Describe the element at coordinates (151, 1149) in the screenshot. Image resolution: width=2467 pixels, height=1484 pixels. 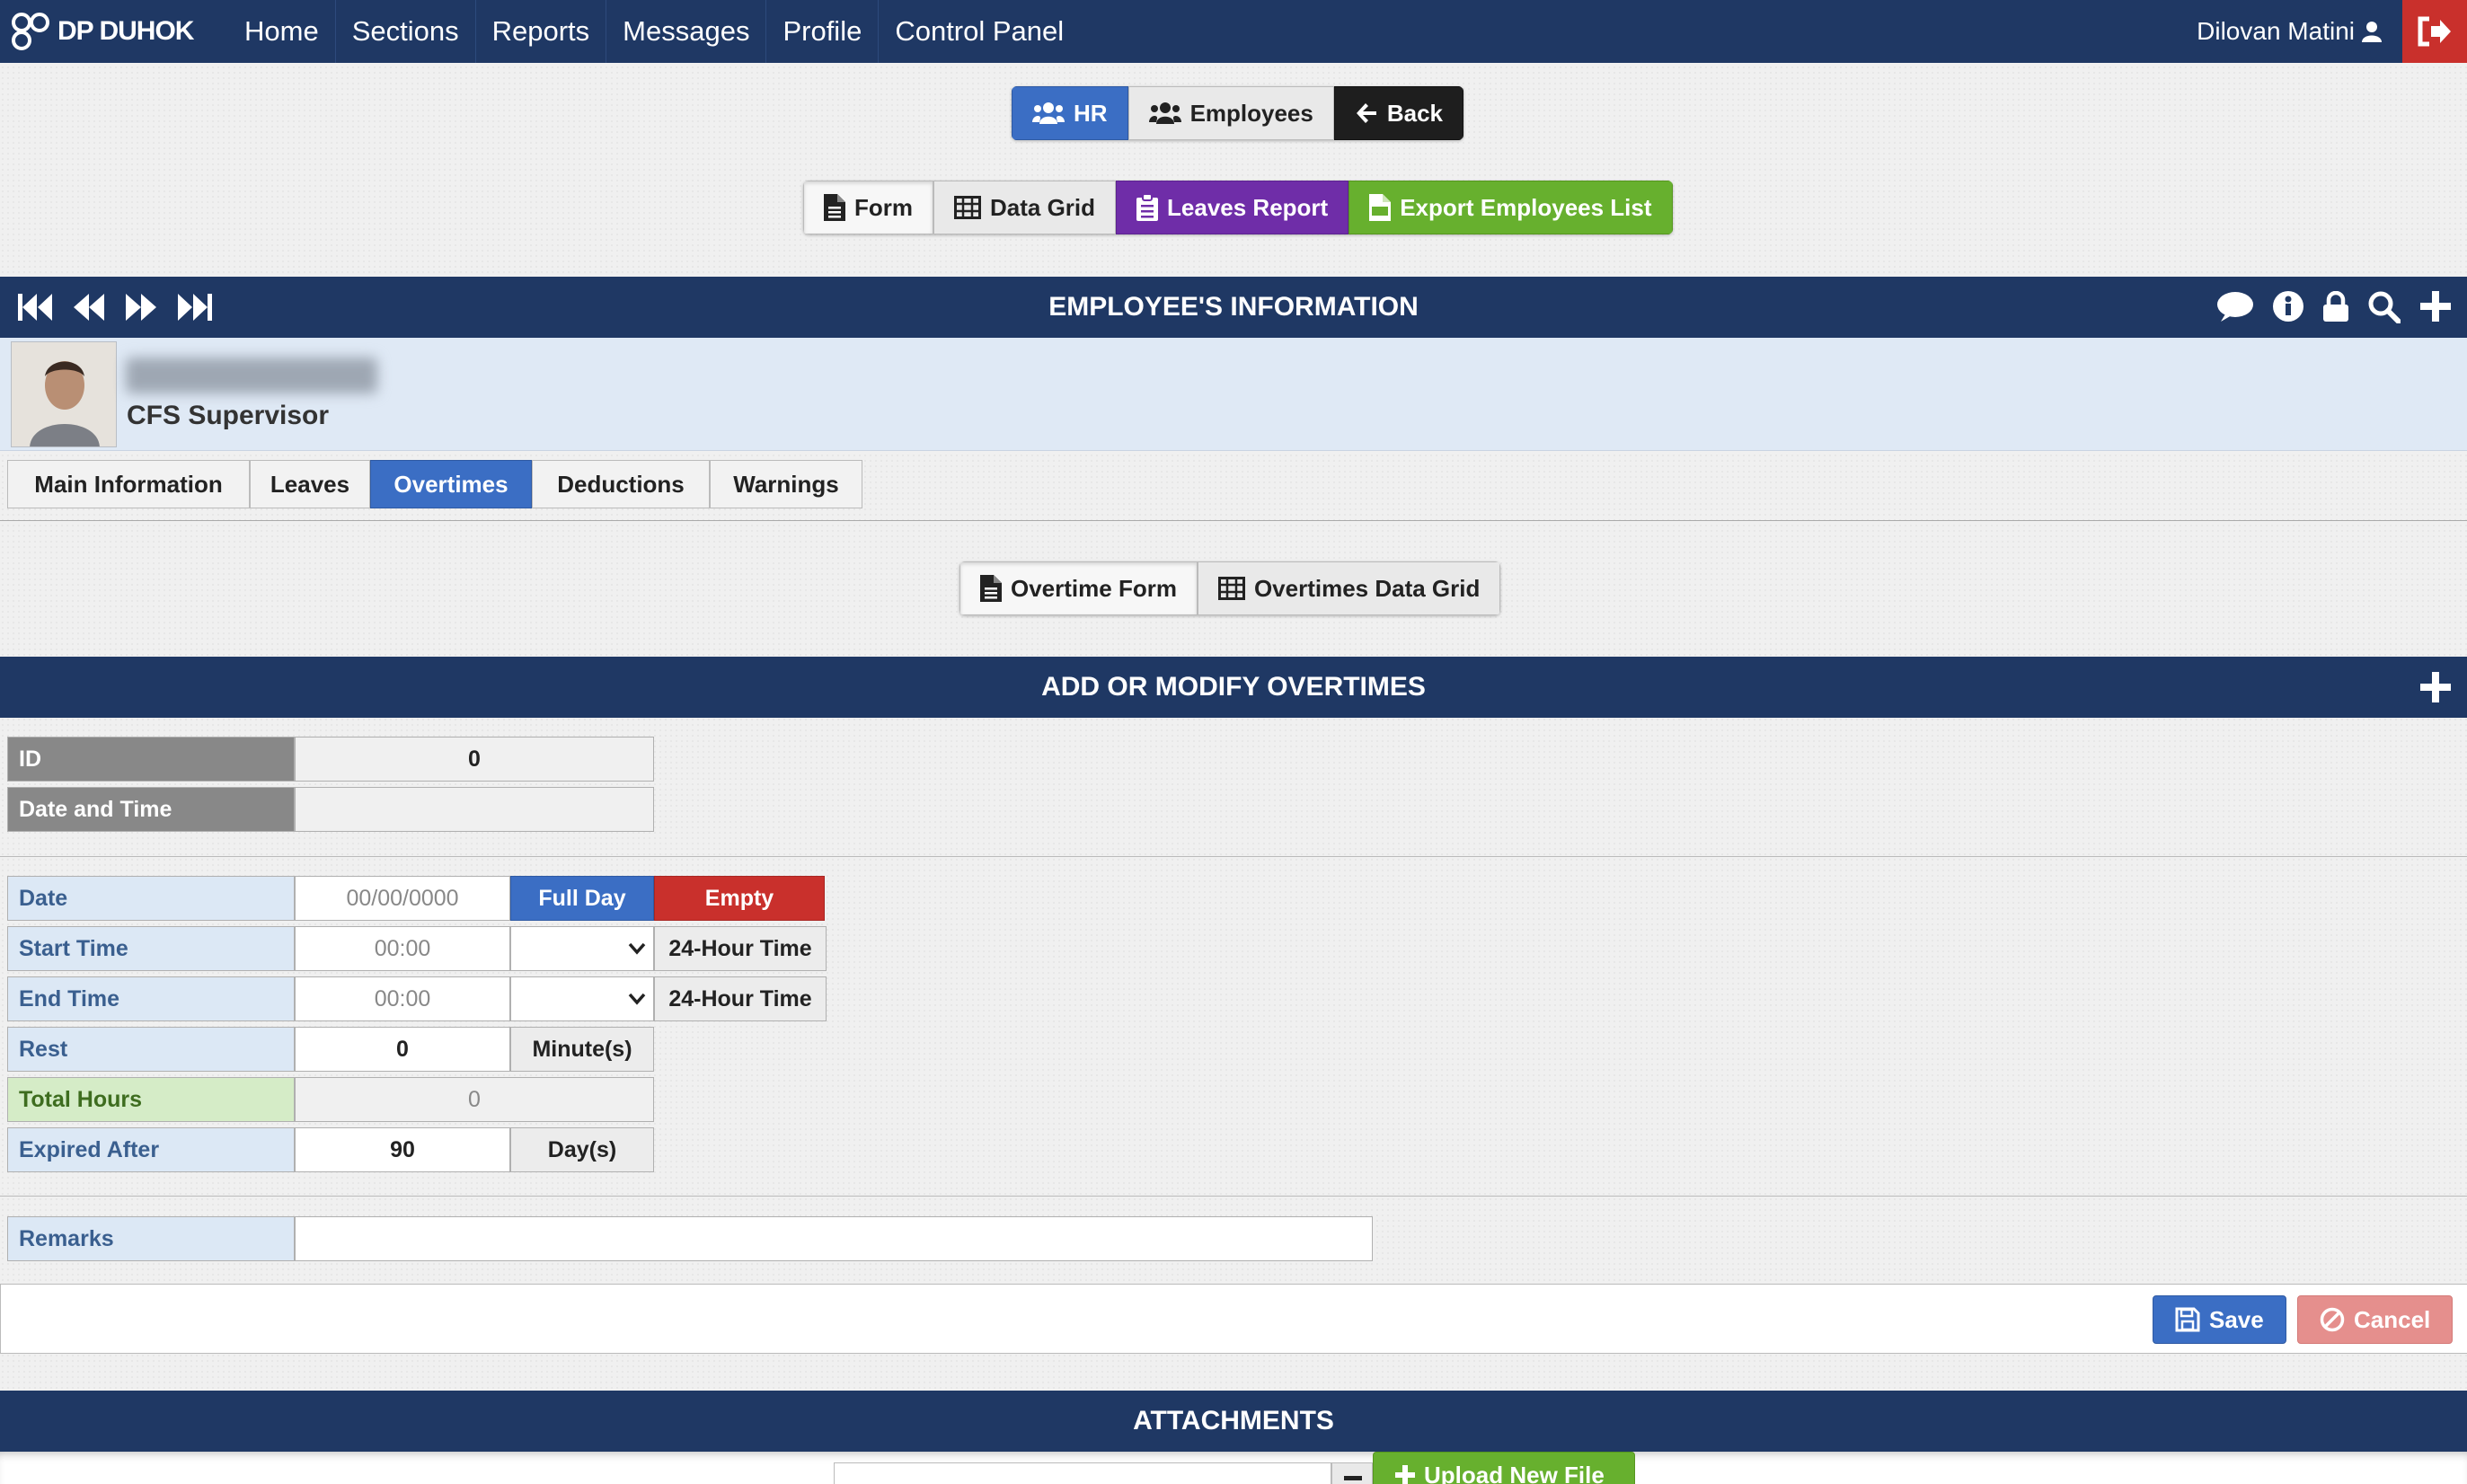
I see `expired-after-label: Expired After` at that location.